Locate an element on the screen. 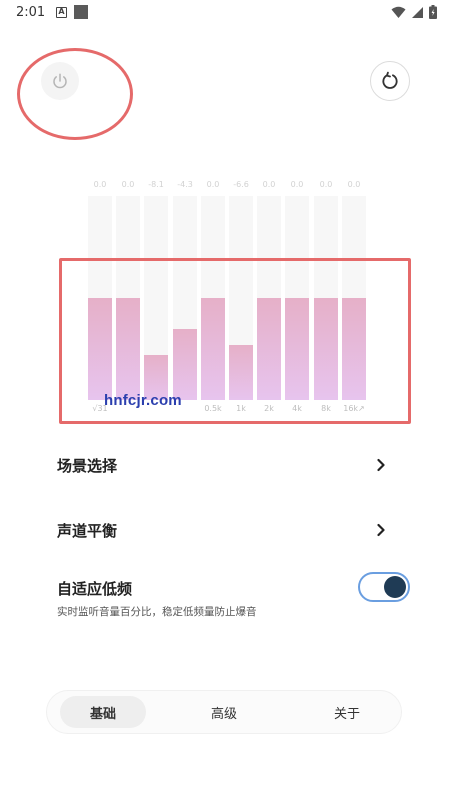  adaptive-bass-label: 自适应低频 is located at coordinates (95, 589).